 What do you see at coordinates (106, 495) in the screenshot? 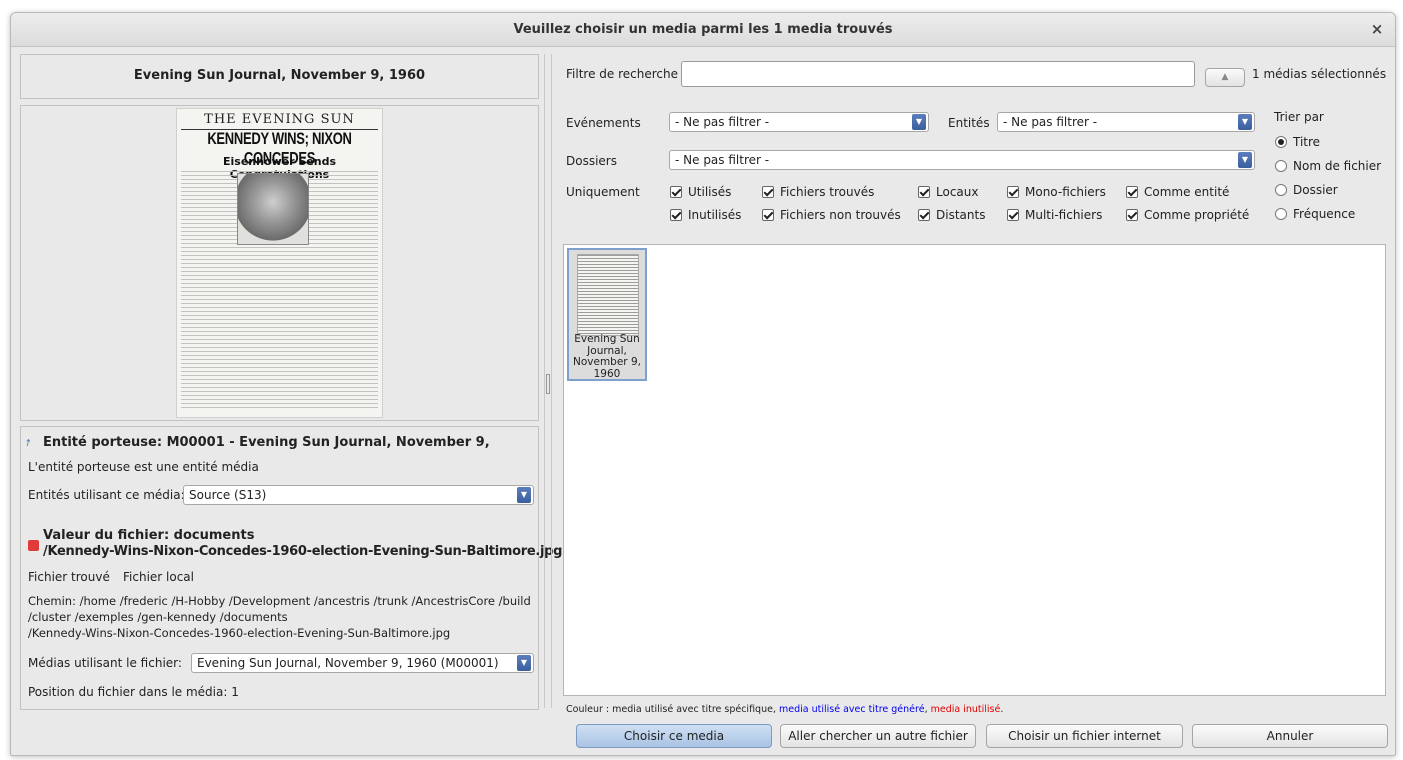
I see `entities-using-label: Entités utilisant ce média:` at bounding box center [106, 495].